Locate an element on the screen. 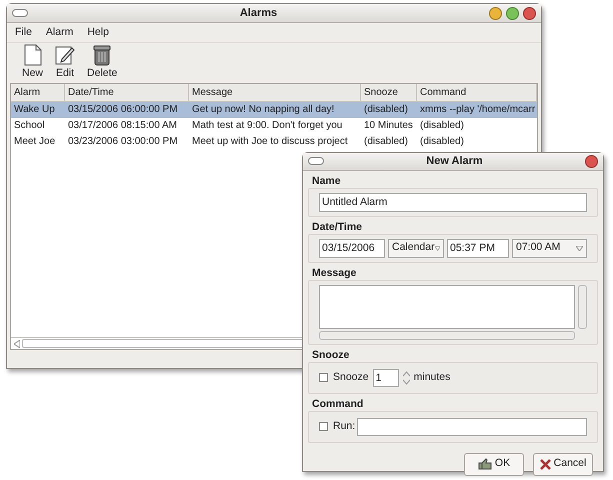  window-title: New Alarm is located at coordinates (454, 161).